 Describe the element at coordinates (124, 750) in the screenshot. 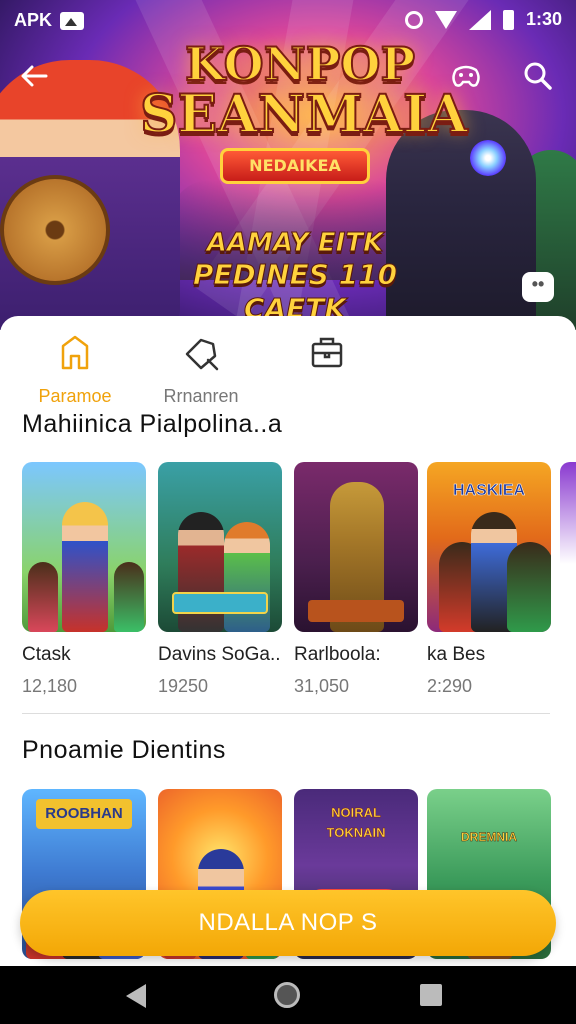

I see `section-title: Pnoamie Dientins` at that location.